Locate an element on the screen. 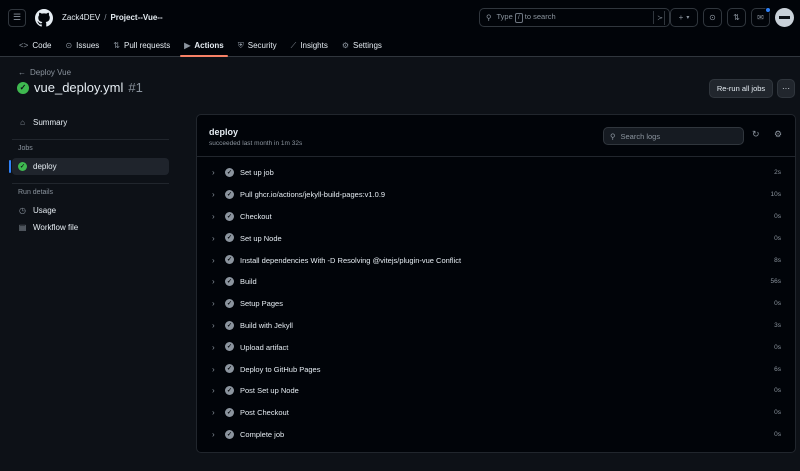 Image resolution: width=800 pixels, height=471 pixels. sidebar-item-label: Summary is located at coordinates (50, 122).